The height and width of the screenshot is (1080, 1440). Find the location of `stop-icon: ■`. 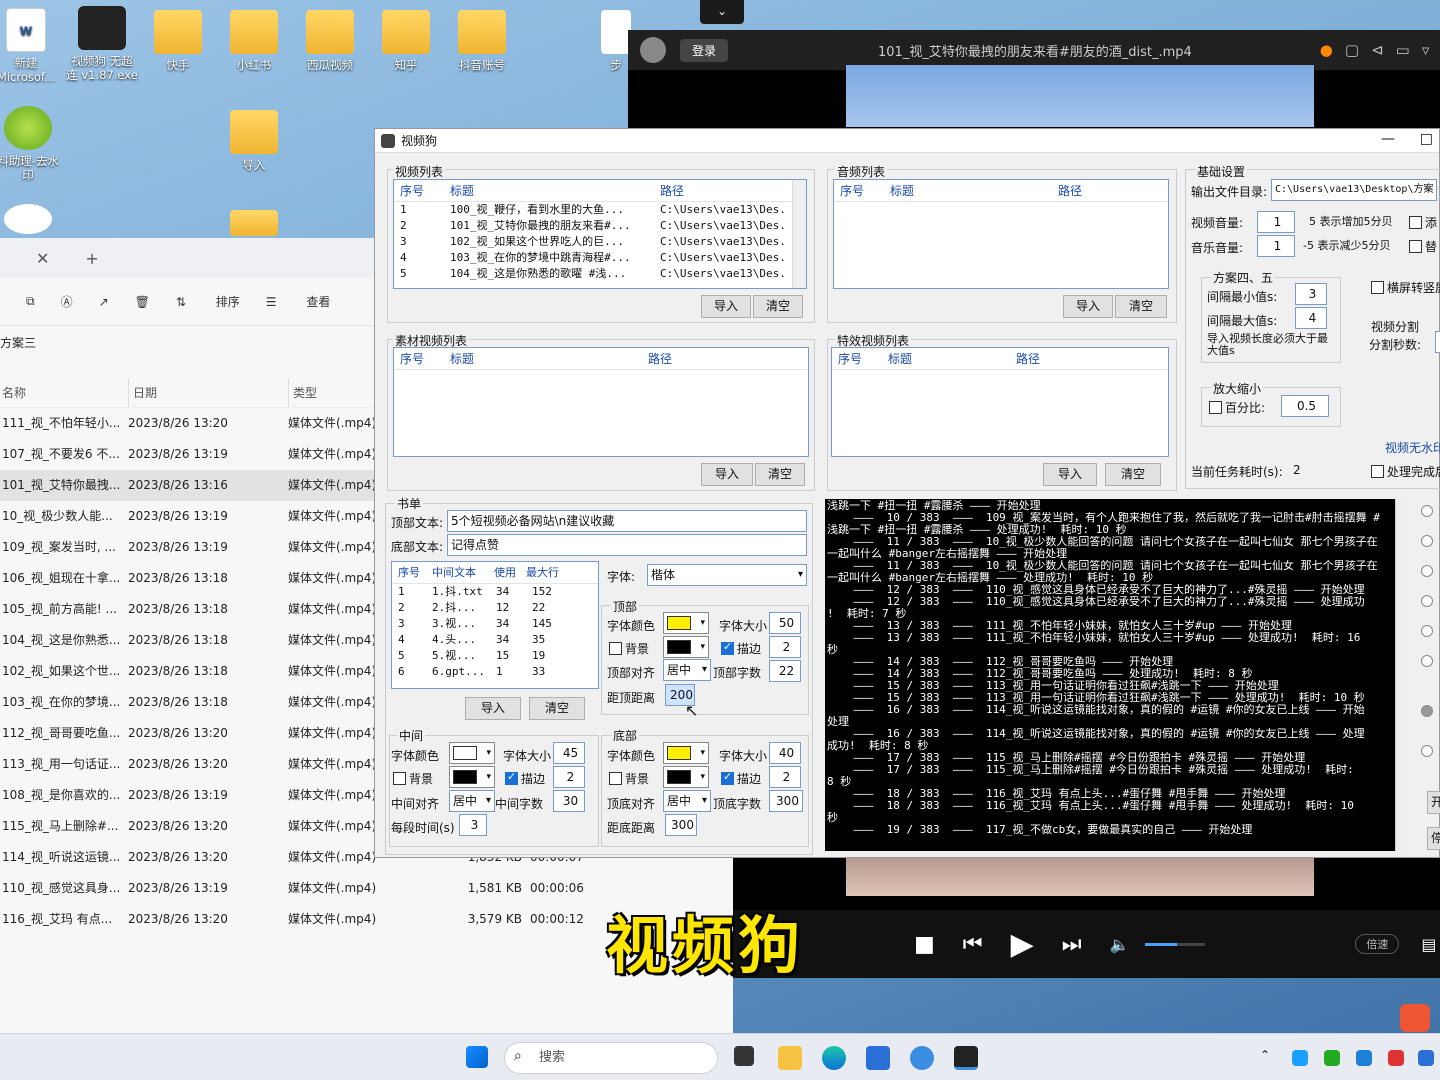

stop-icon: ■ is located at coordinates (924, 944).